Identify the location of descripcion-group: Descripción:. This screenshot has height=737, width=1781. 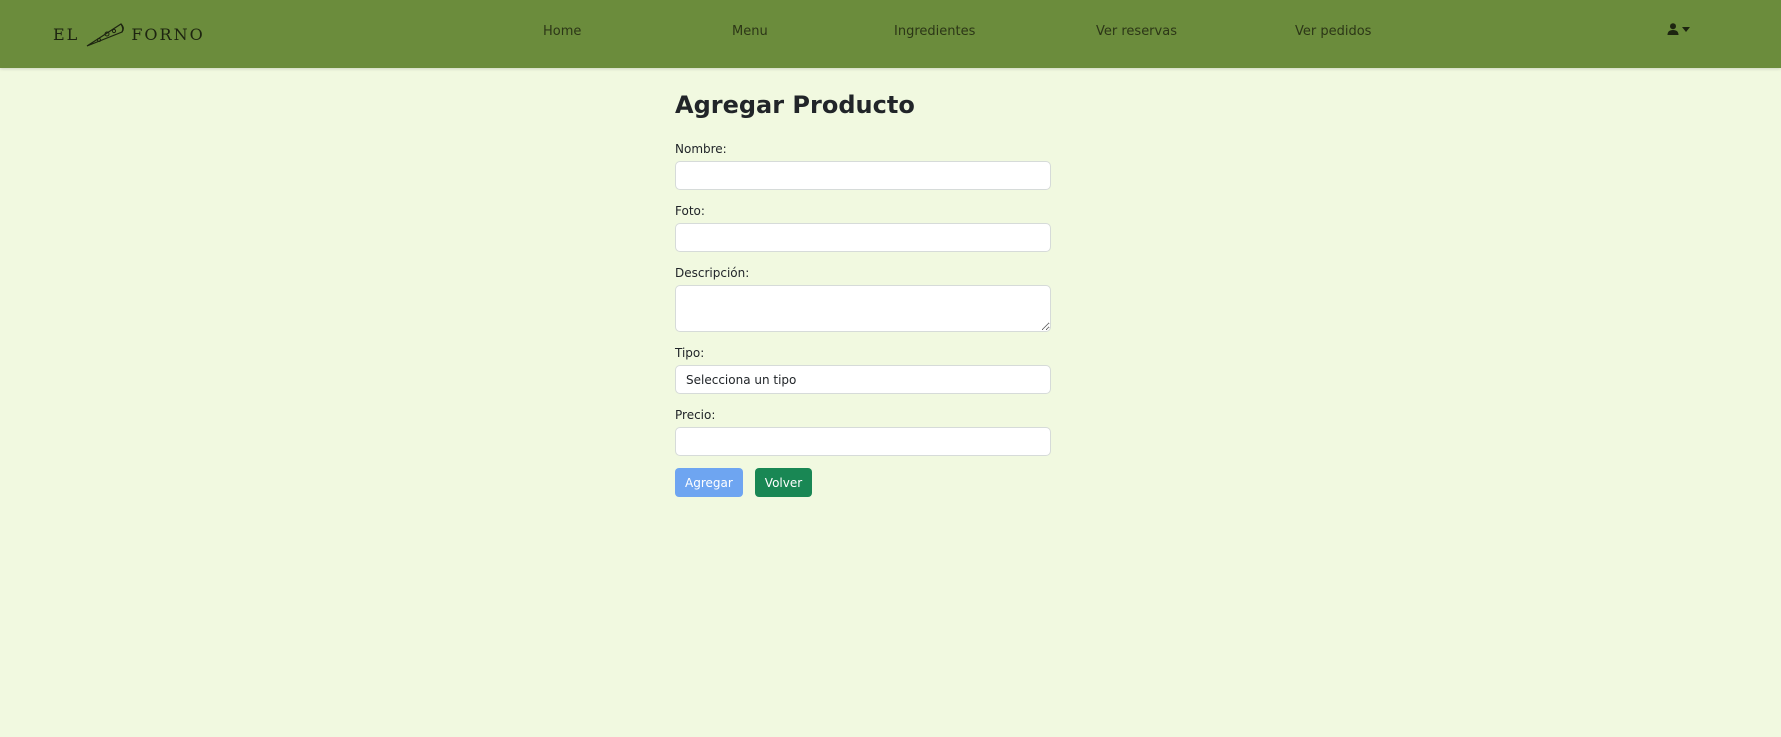
(863, 298).